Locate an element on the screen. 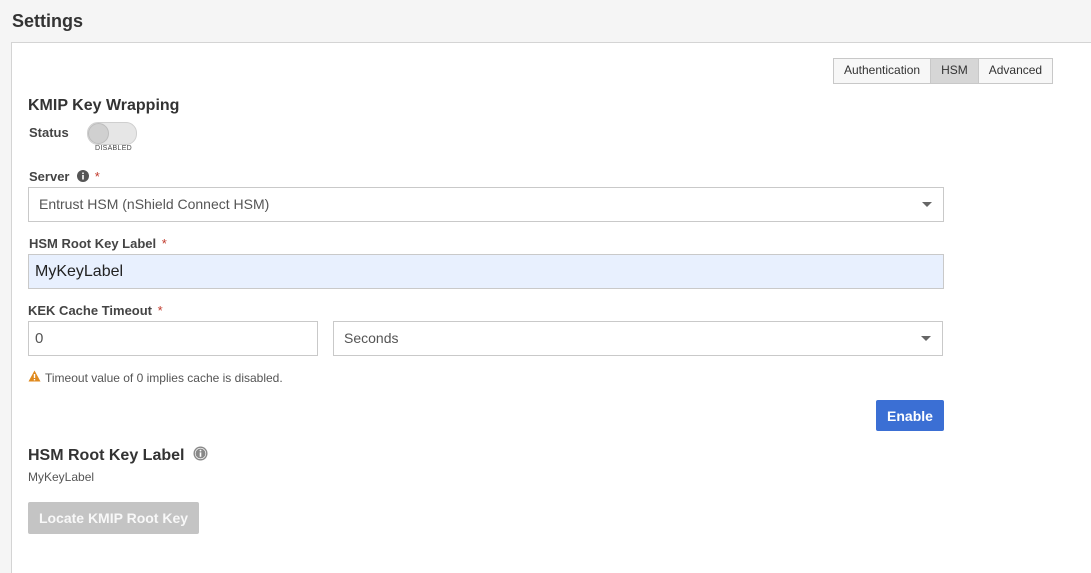 The width and height of the screenshot is (1091, 573). tab-authentication: Authentication is located at coordinates (883, 71).